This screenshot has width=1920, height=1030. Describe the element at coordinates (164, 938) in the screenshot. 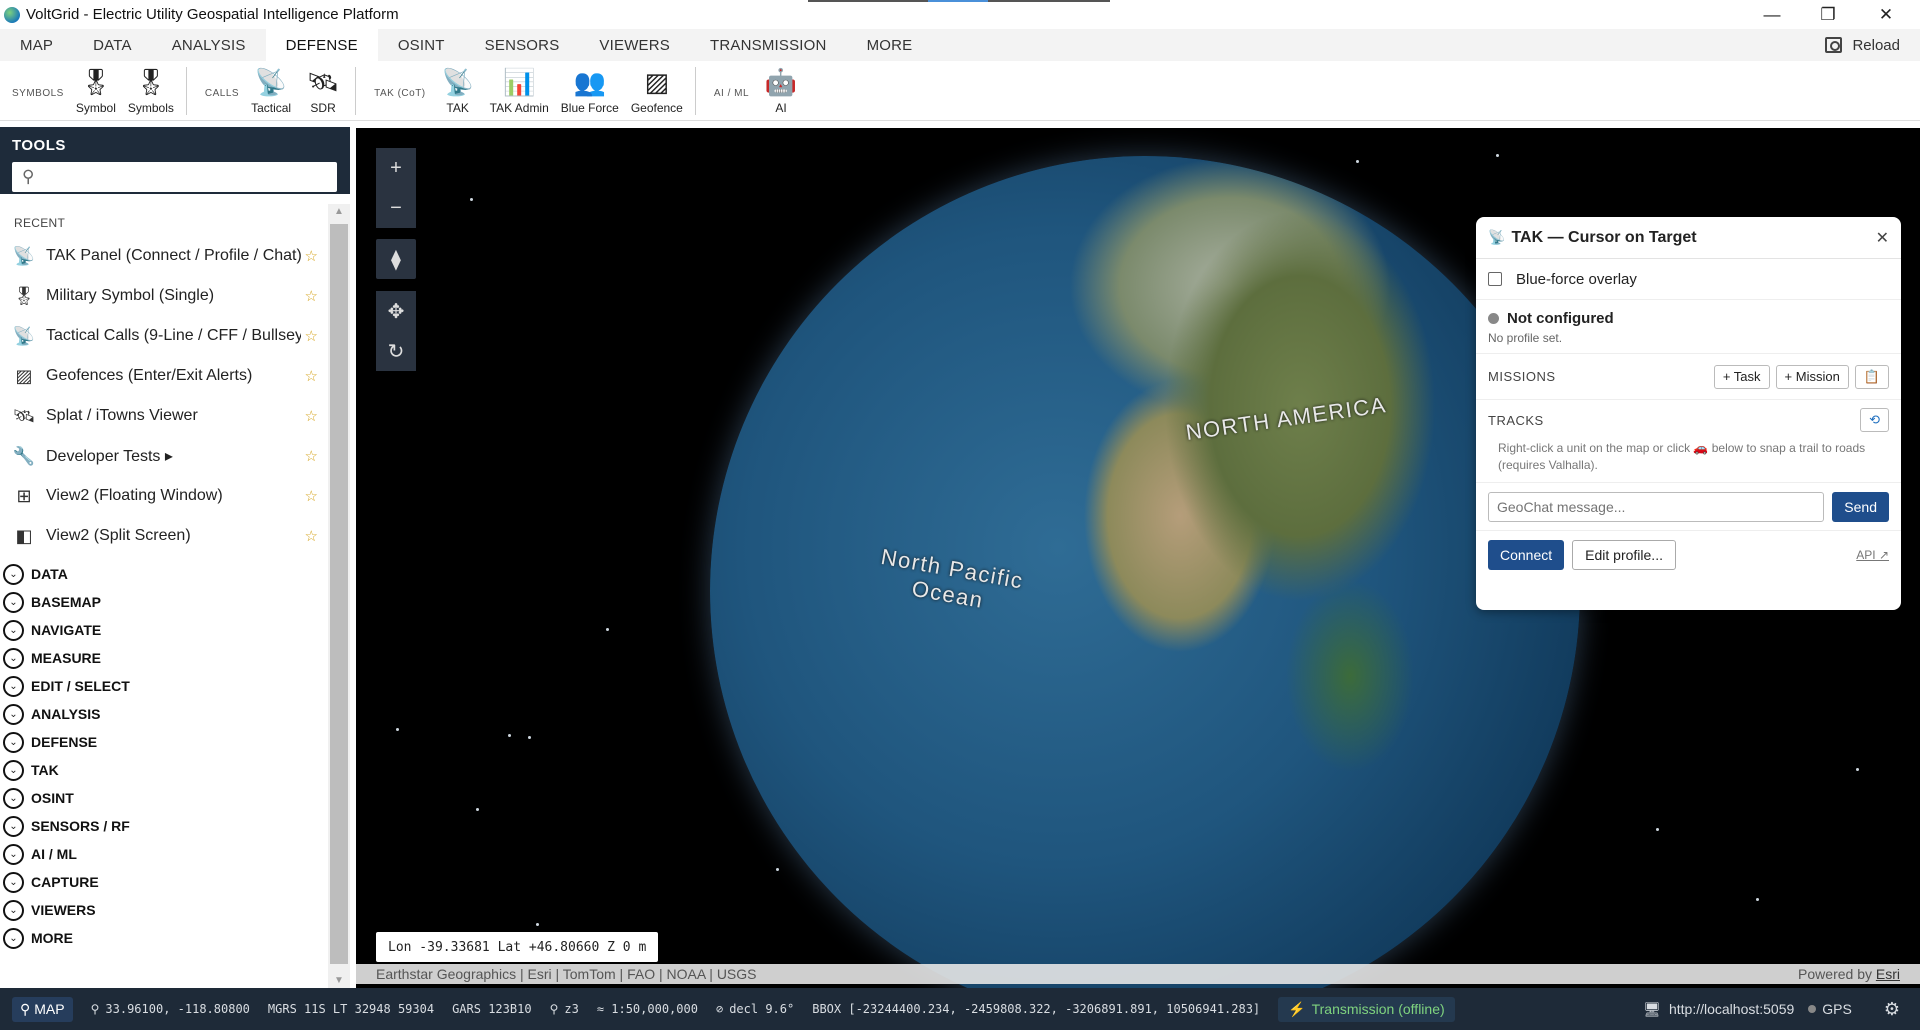

I see `category-more: ⌄ MORE` at that location.